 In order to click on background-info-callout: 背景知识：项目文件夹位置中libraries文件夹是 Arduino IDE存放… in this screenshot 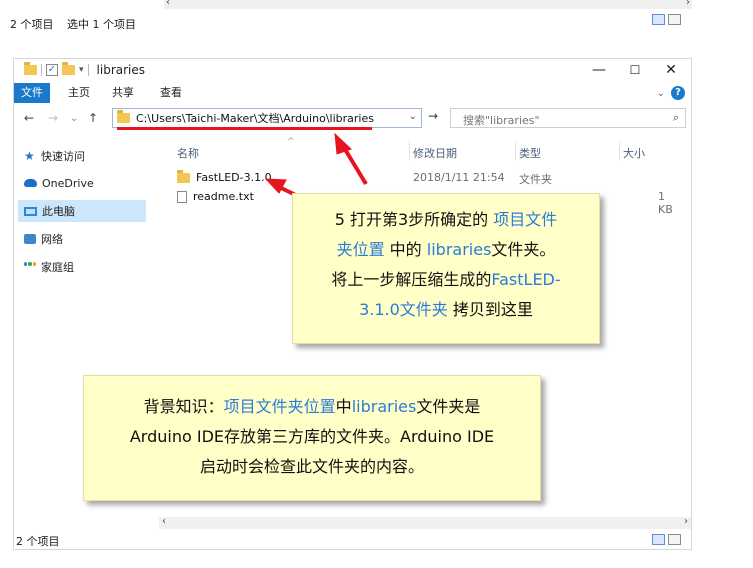, I will do `click(312, 438)`.